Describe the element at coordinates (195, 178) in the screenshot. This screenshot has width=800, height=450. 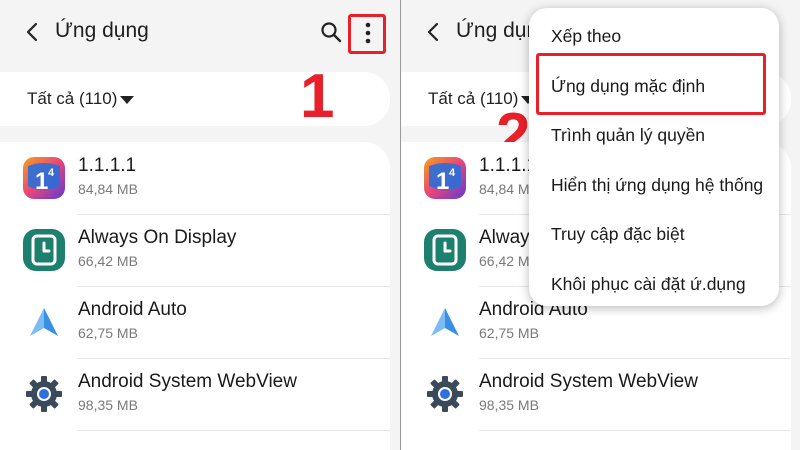
I see `list-item: 1 4 1.1.1.1 84,84 MB` at that location.